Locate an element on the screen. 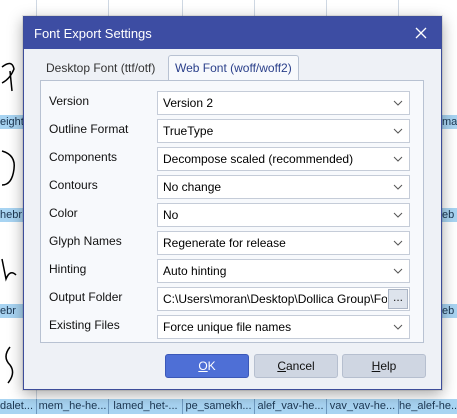 The height and width of the screenshot is (418, 457). version-label: Version is located at coordinates (69, 101).